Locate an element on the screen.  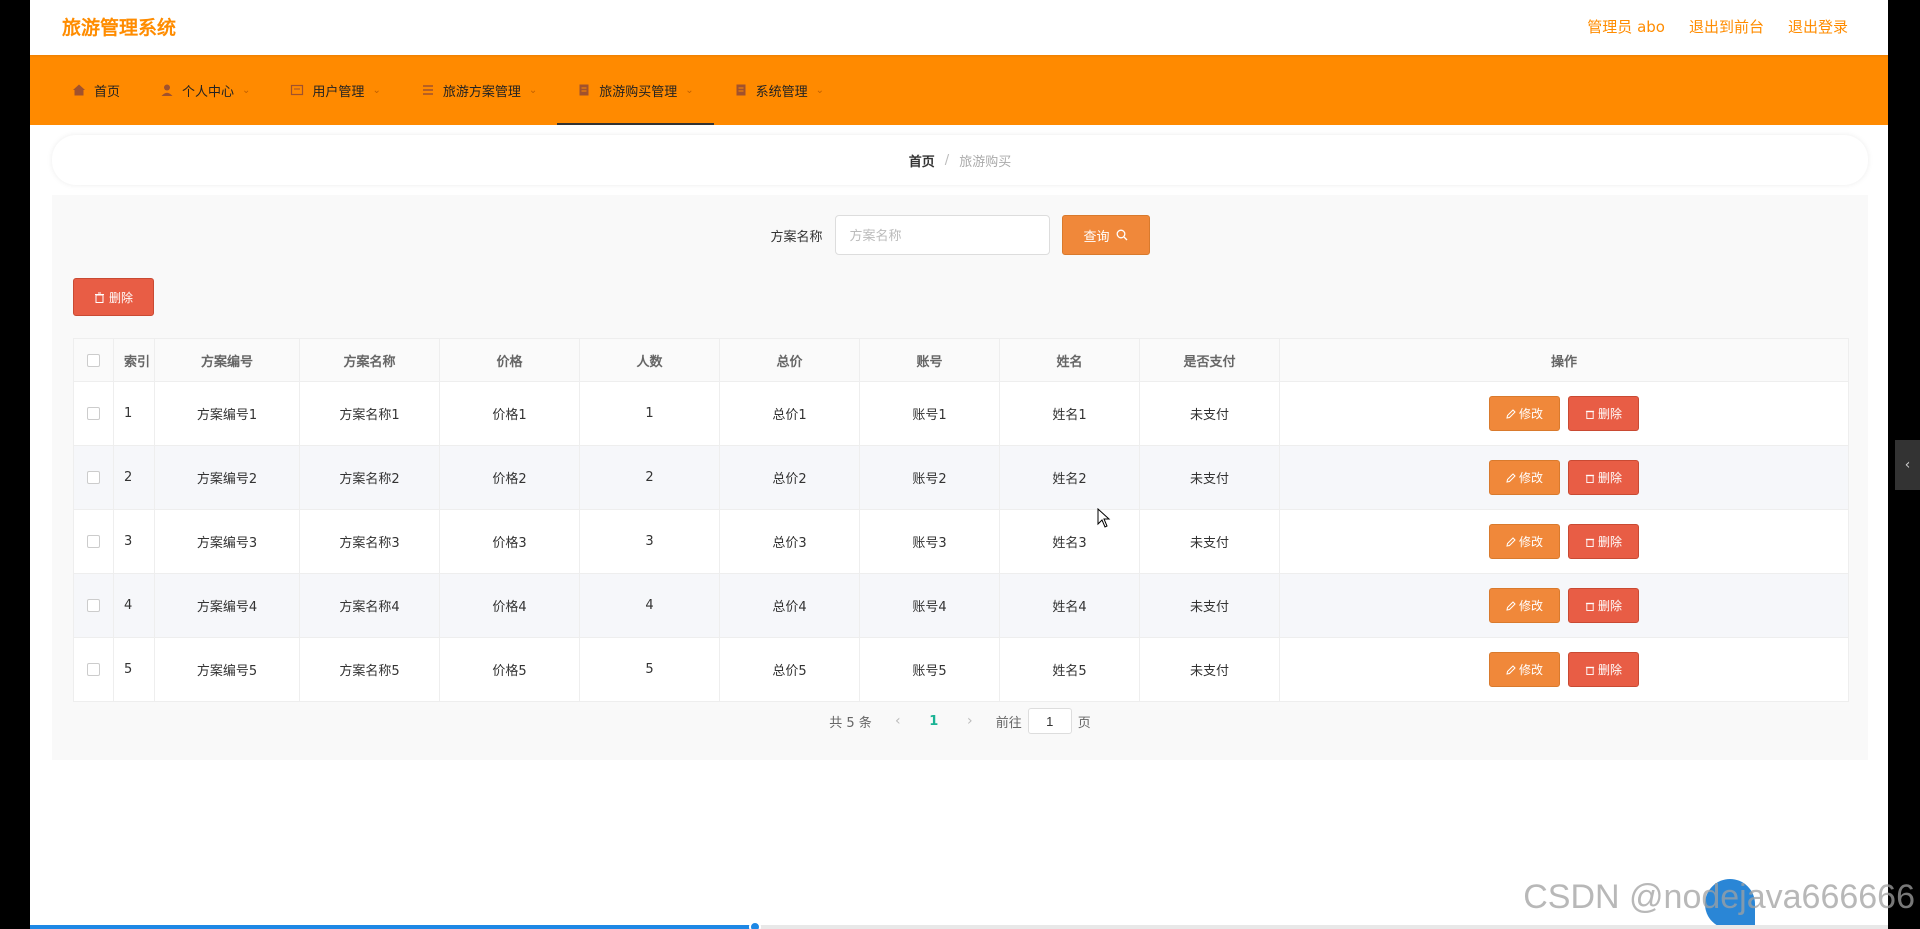
search-input is located at coordinates (942, 235).